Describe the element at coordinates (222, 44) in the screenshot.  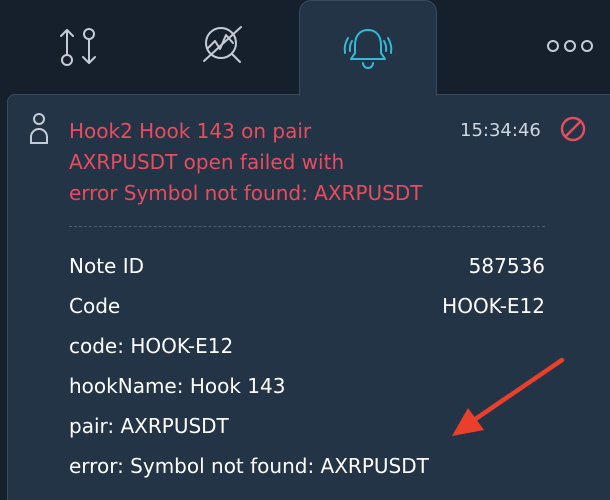
I see `chart-search-icon` at that location.